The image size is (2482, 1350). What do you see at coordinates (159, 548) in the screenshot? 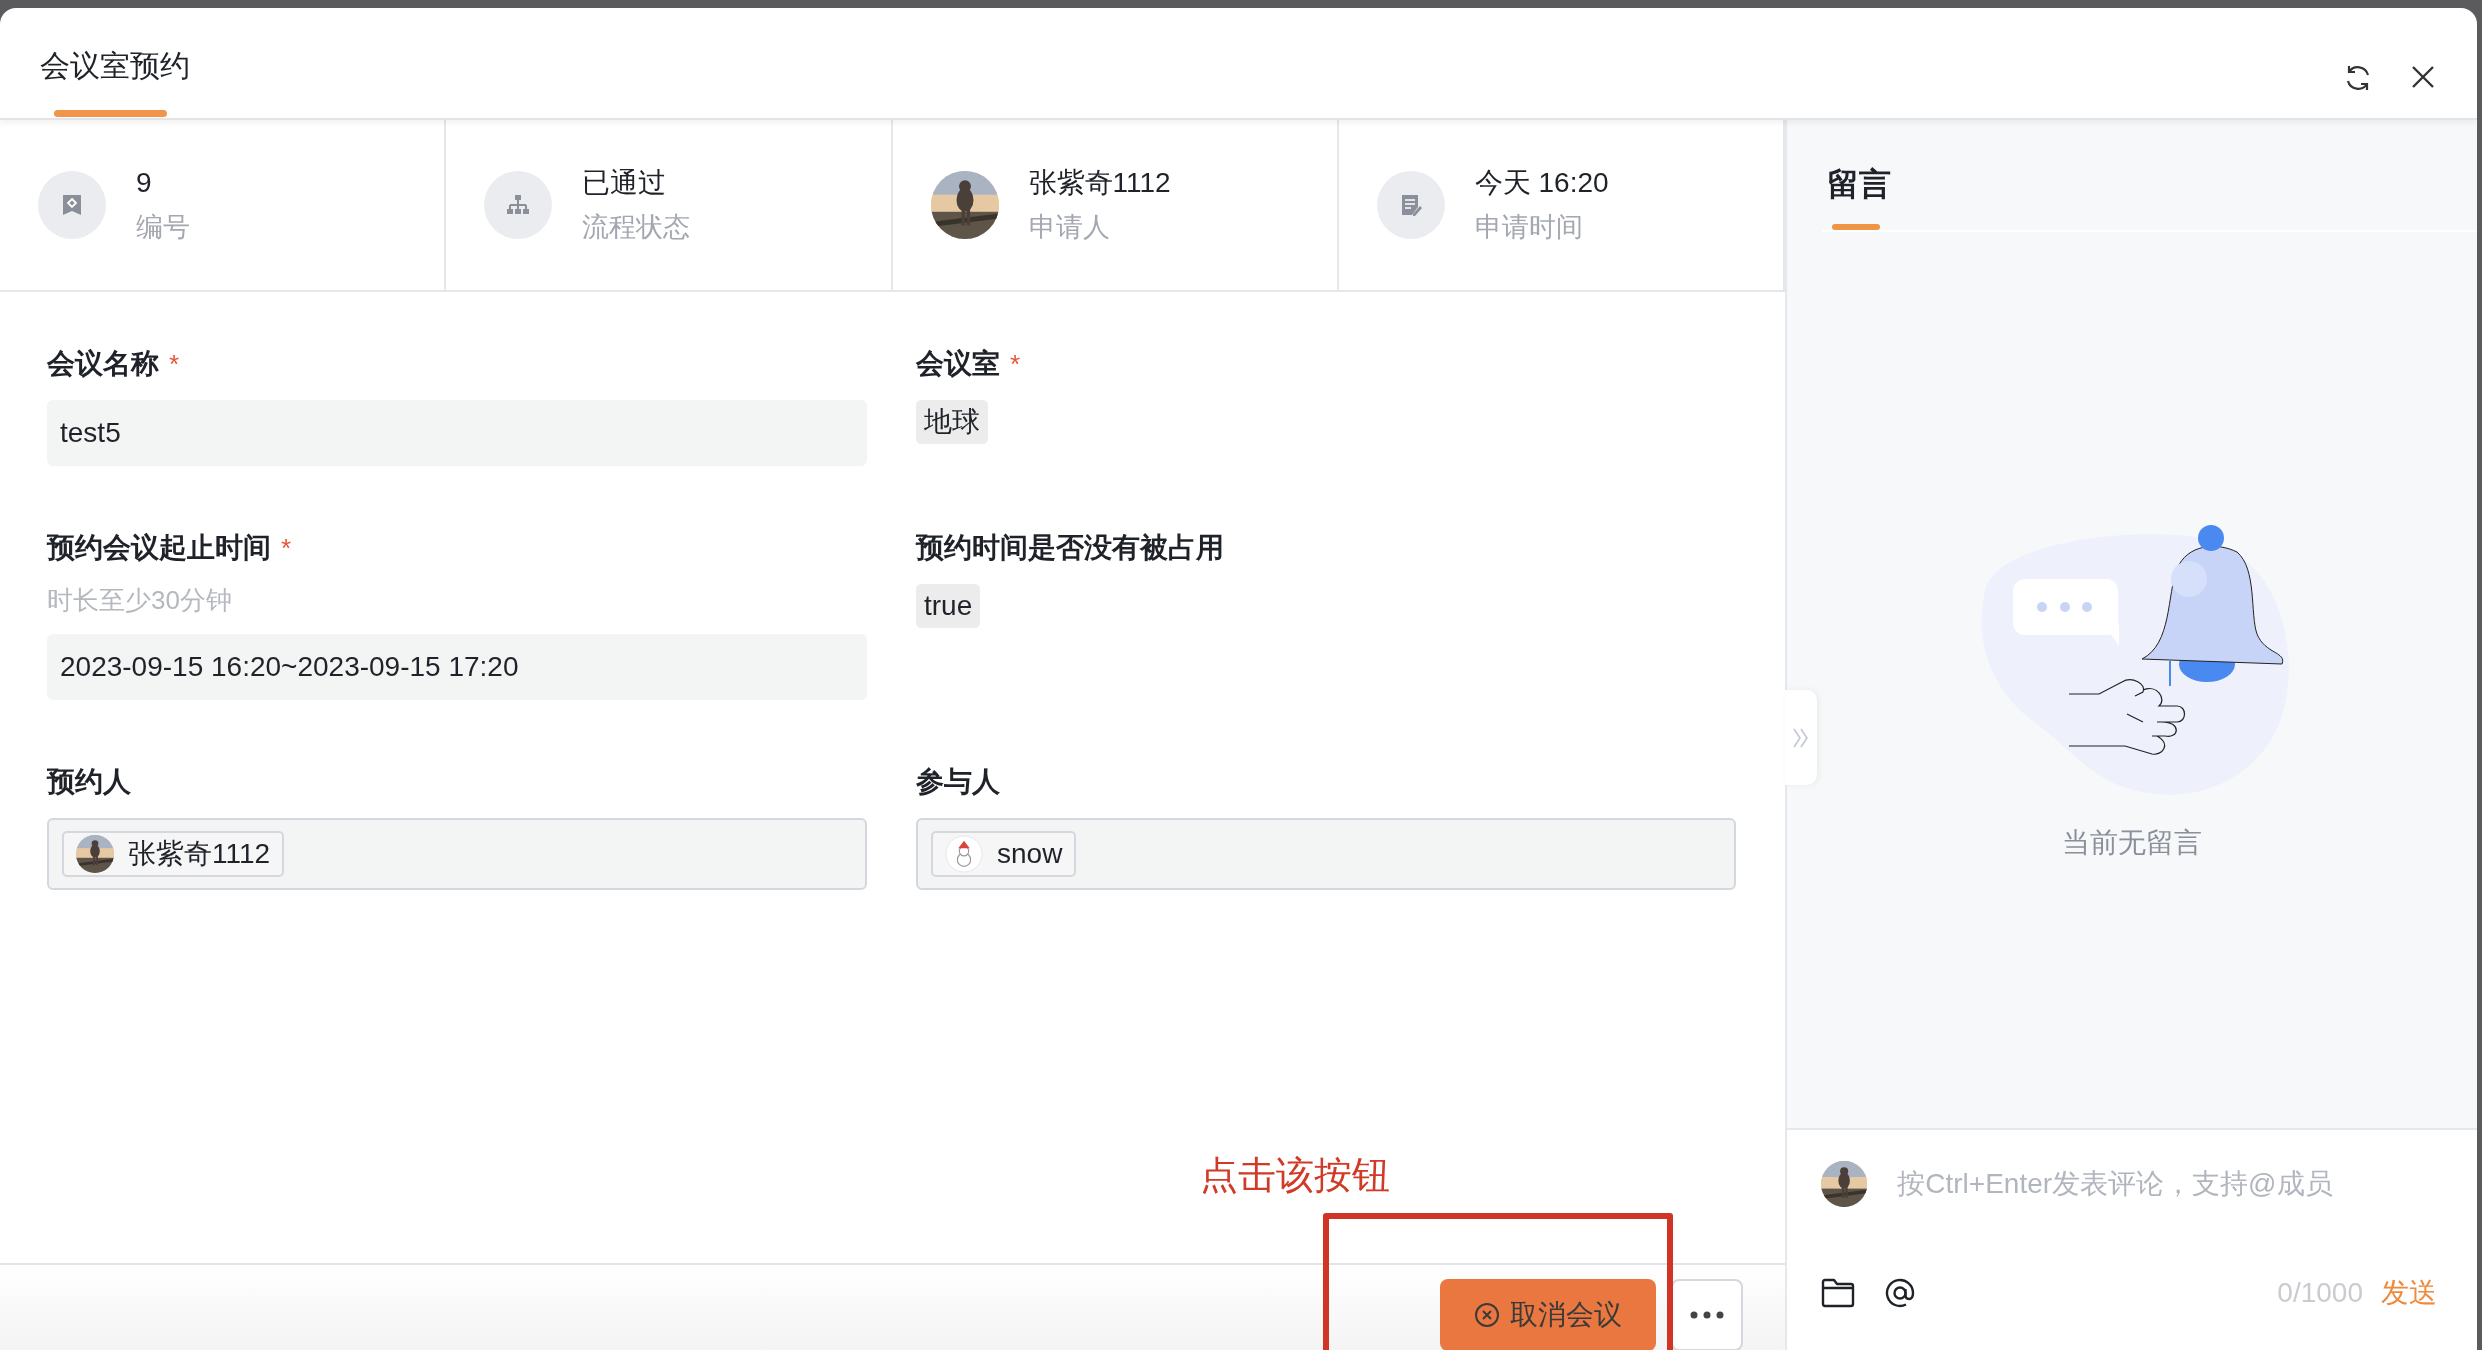
I see `field-label: 预约会议起止时间` at bounding box center [159, 548].